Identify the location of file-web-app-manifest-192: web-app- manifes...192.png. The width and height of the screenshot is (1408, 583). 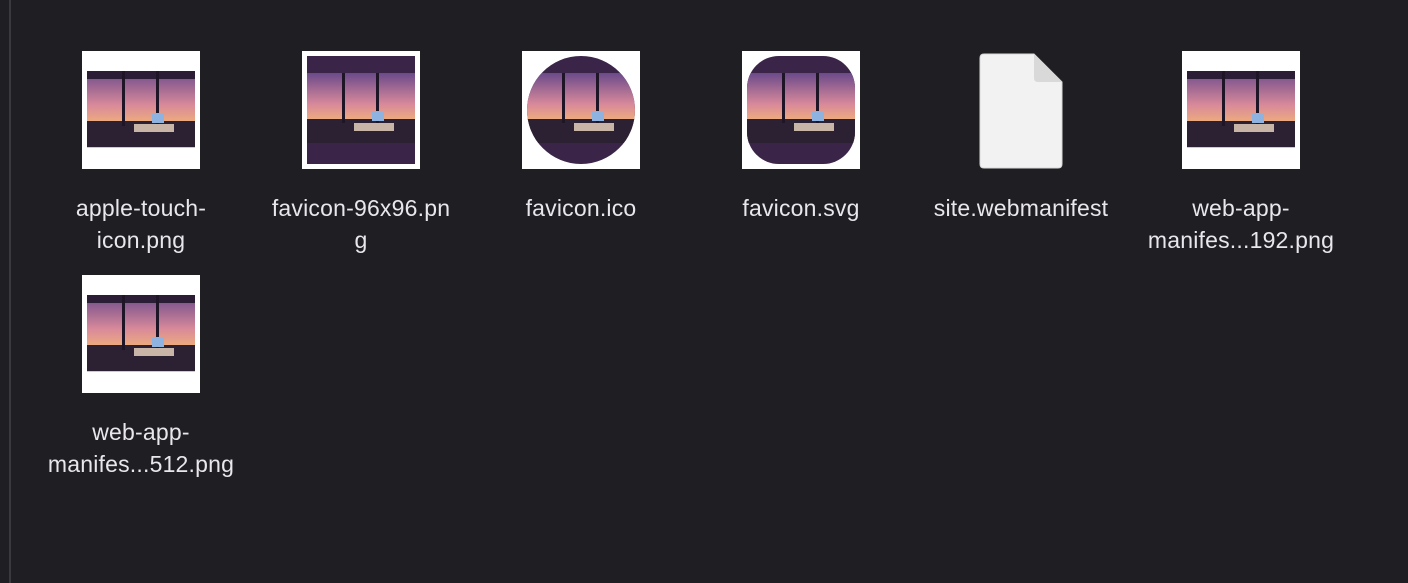
(1241, 153).